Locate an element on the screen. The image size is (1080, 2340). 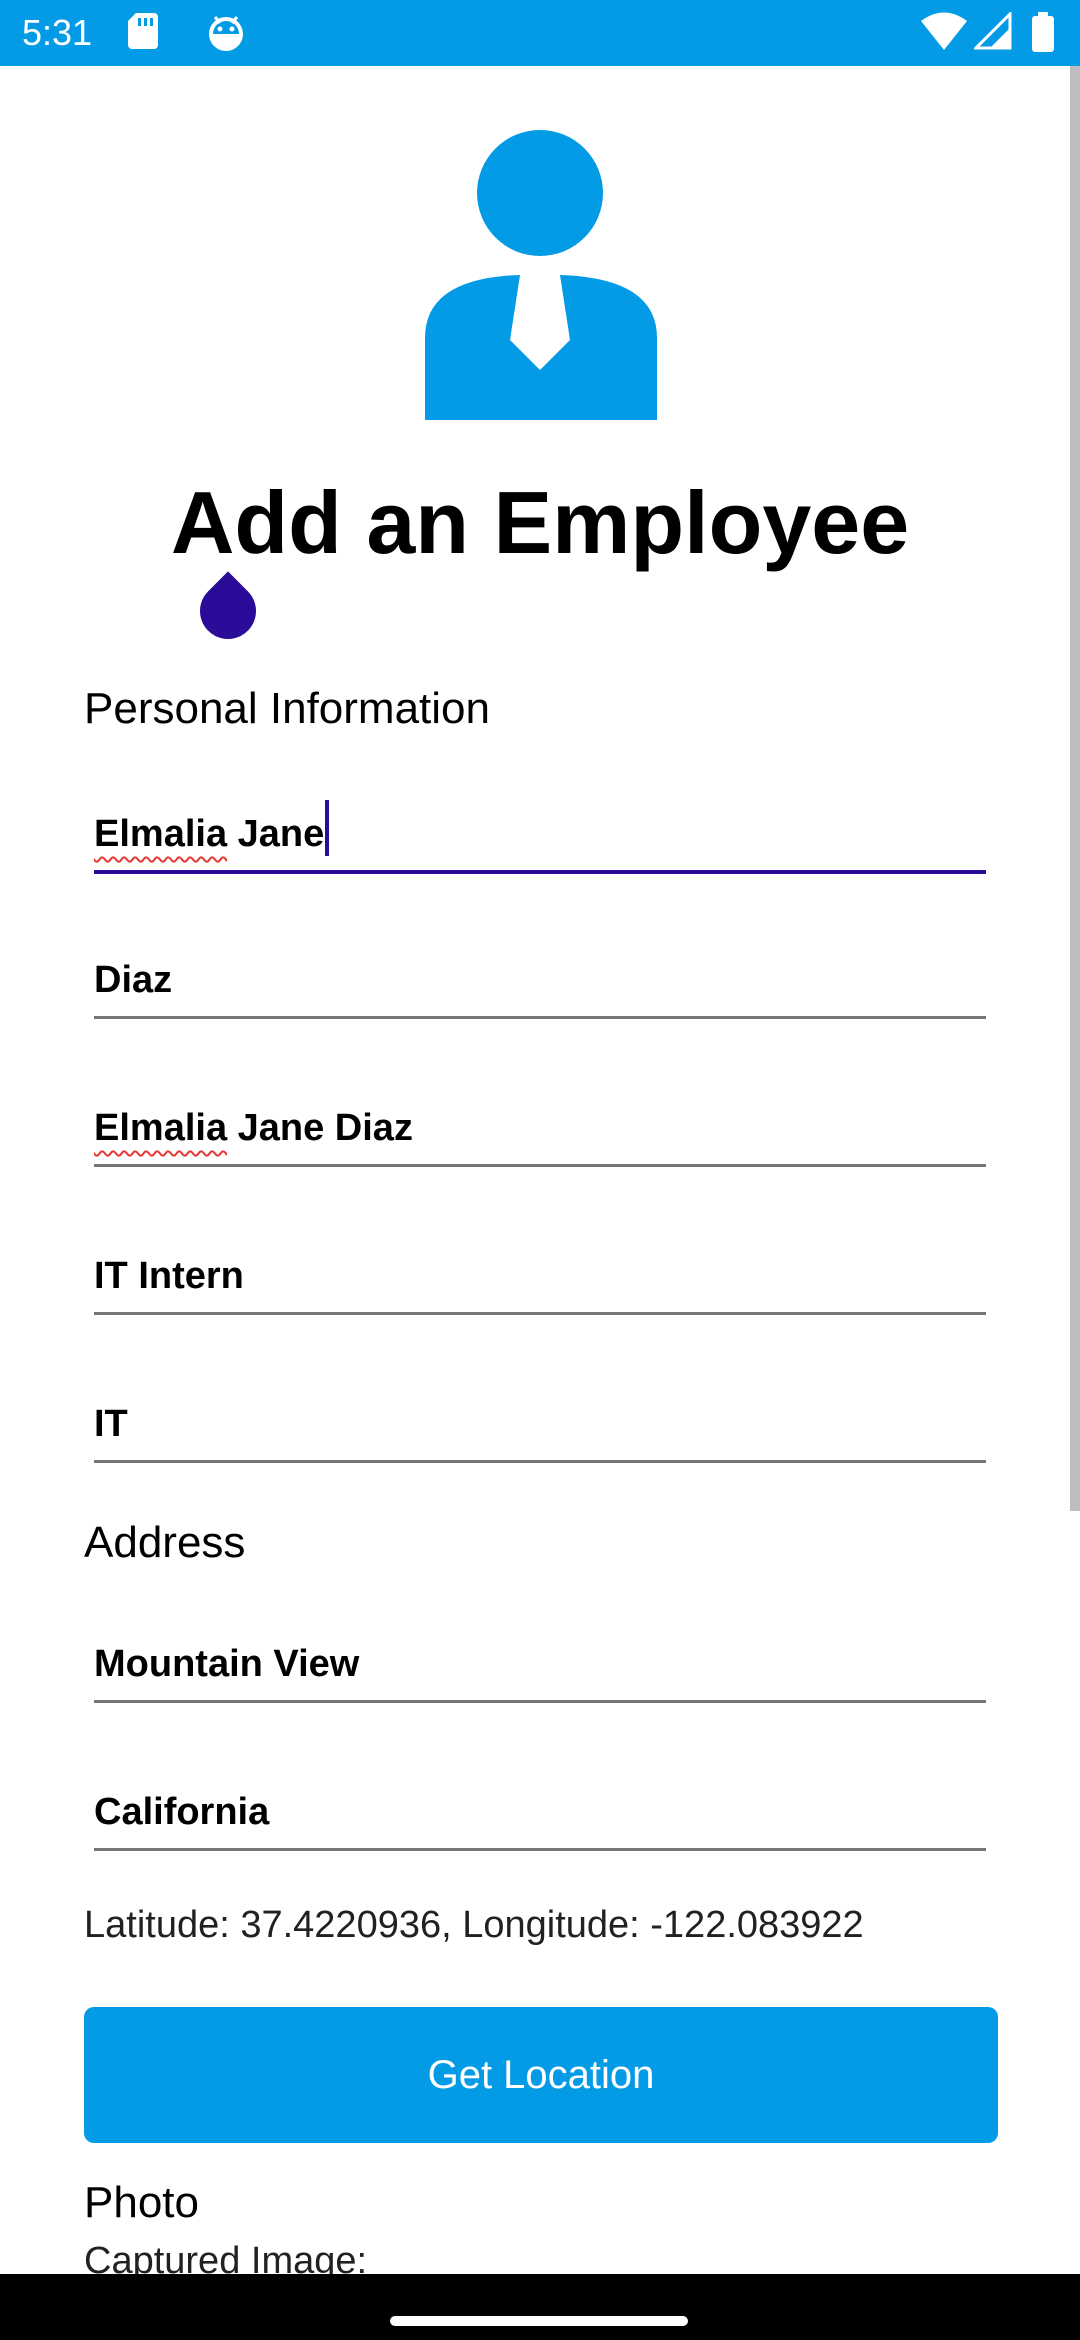
android-debug-icon is located at coordinates (226, 33).